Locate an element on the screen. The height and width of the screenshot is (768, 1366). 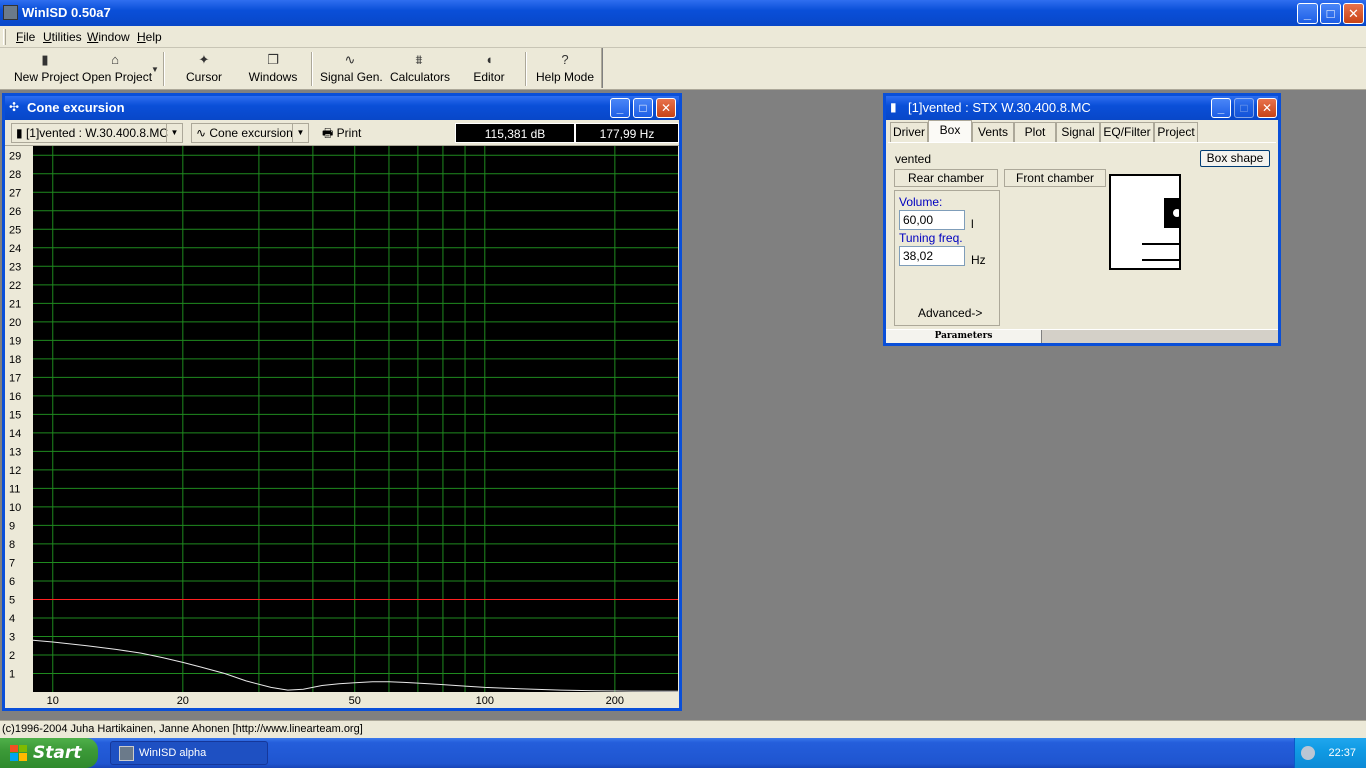
y-tick-label: 3 is located at coordinates (12, 637).